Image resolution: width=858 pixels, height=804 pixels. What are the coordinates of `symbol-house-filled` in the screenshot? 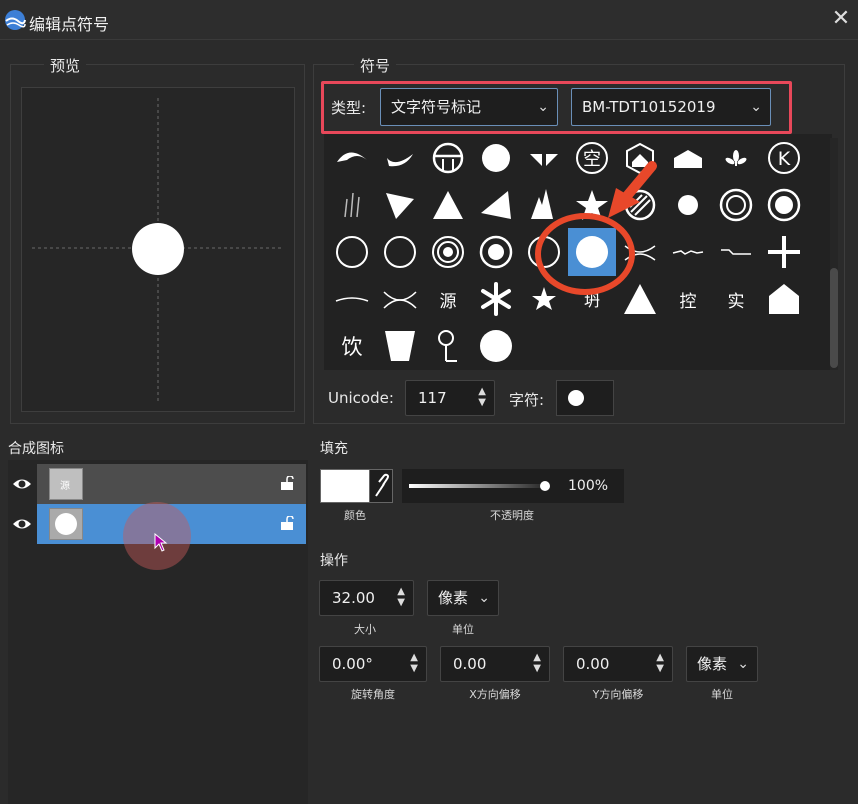 It's located at (784, 299).